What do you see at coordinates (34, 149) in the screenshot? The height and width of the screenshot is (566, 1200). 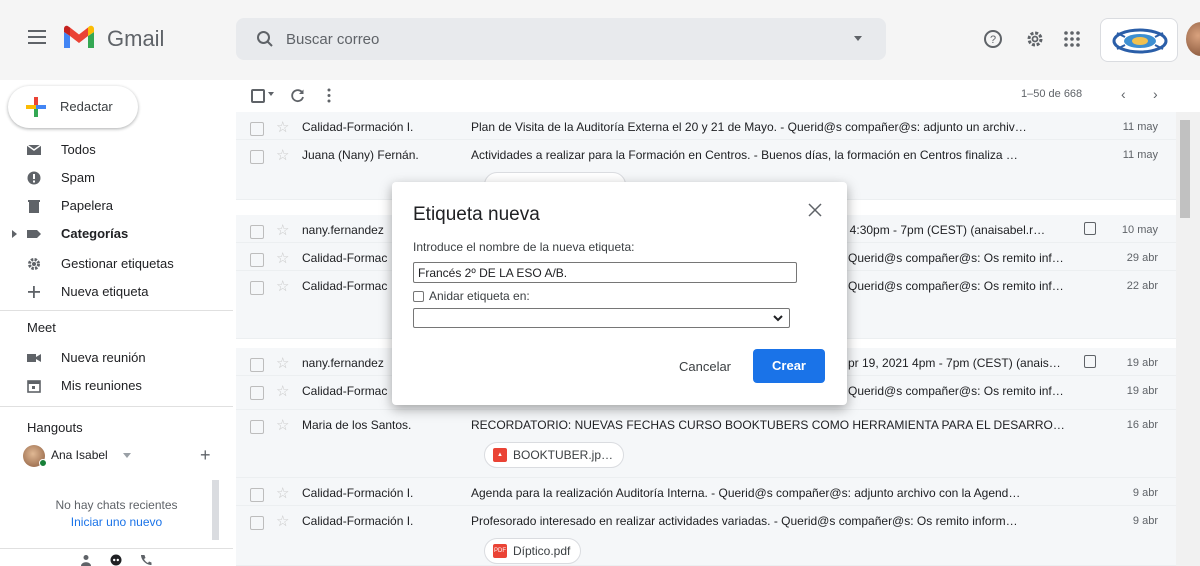 I see `mail-icon` at bounding box center [34, 149].